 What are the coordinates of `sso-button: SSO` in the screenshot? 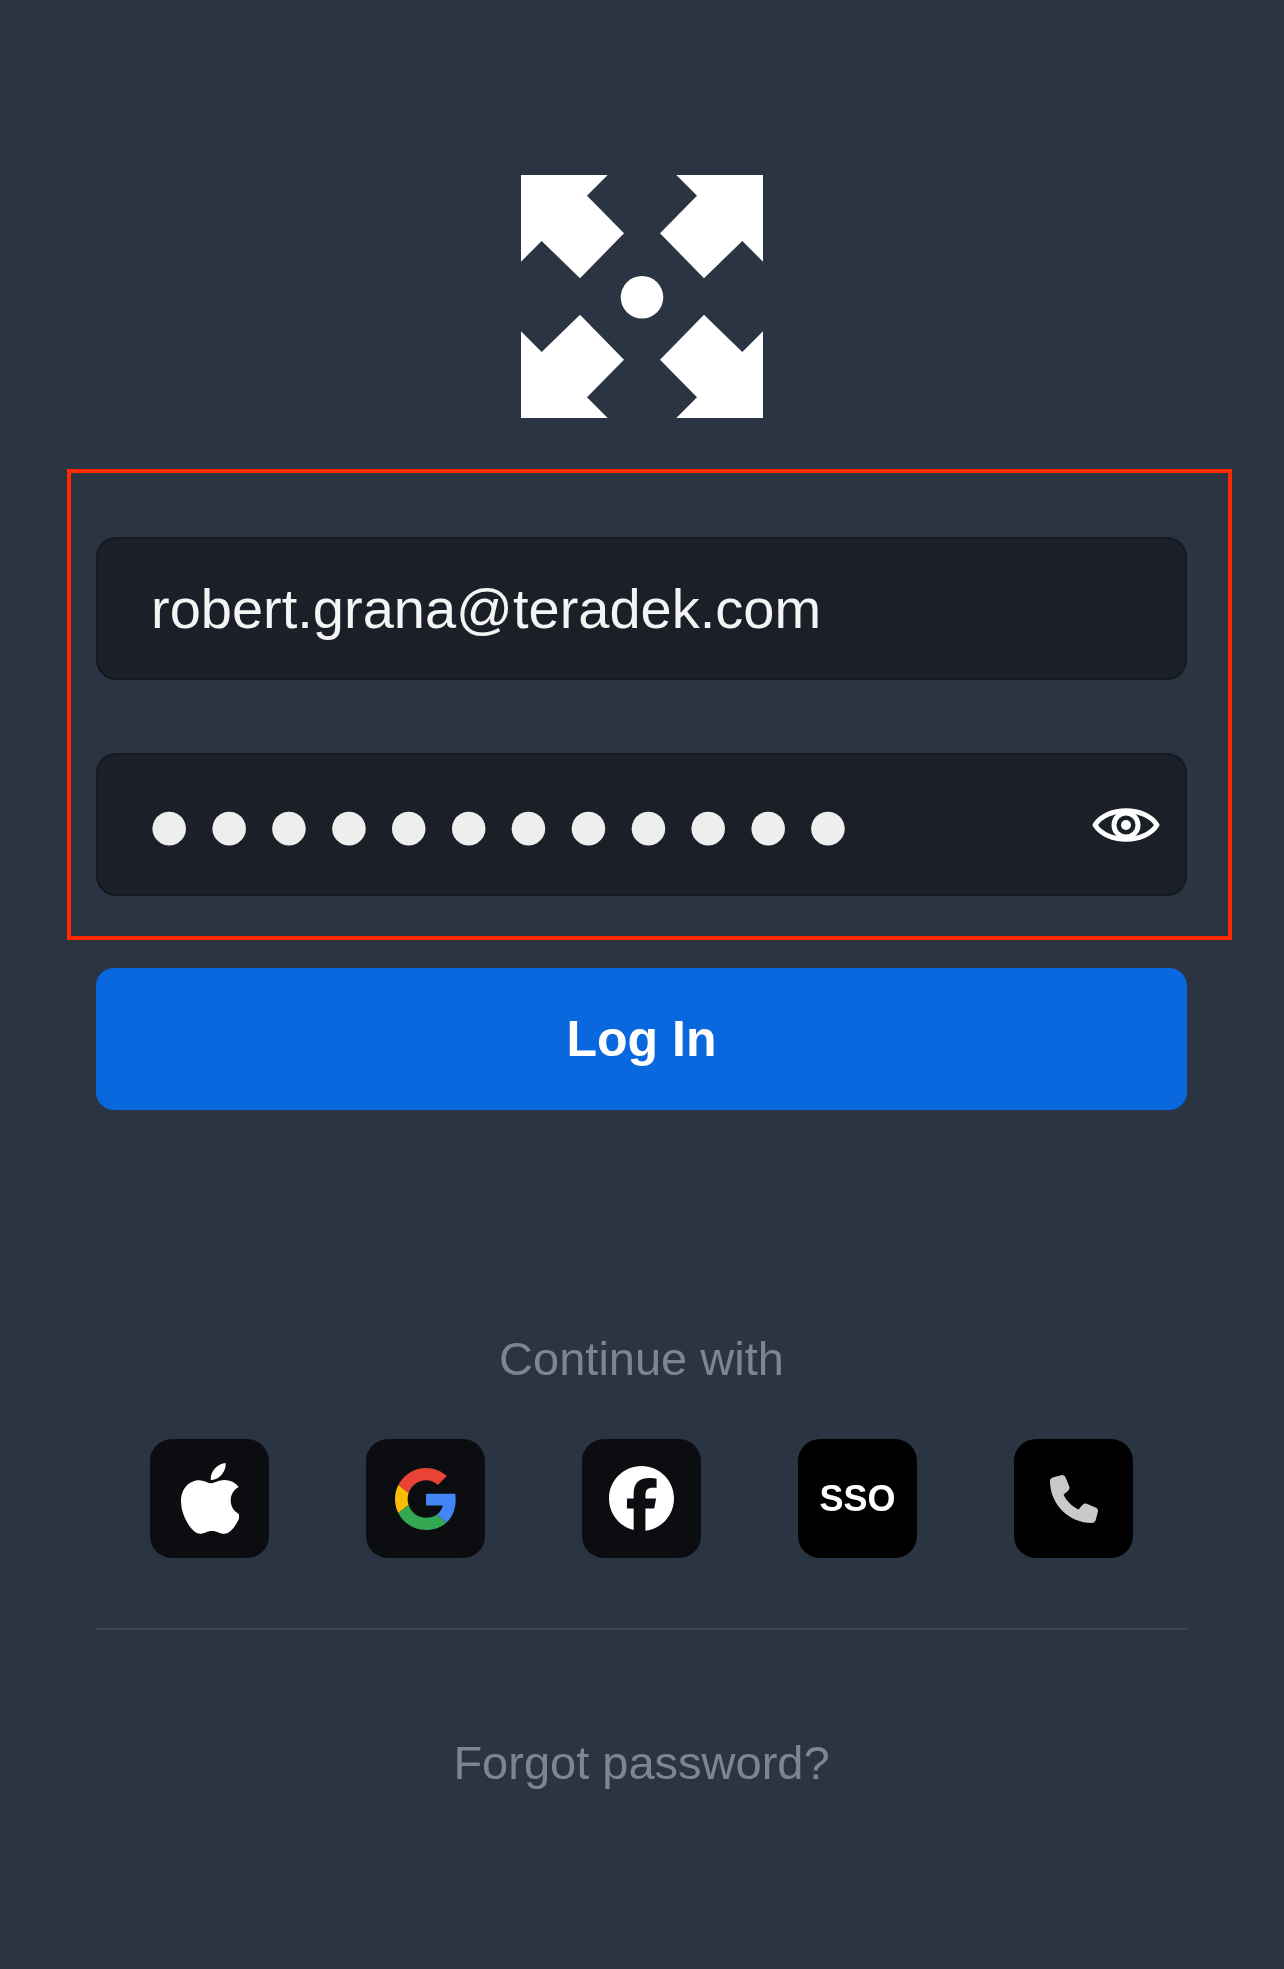 It's located at (857, 1498).